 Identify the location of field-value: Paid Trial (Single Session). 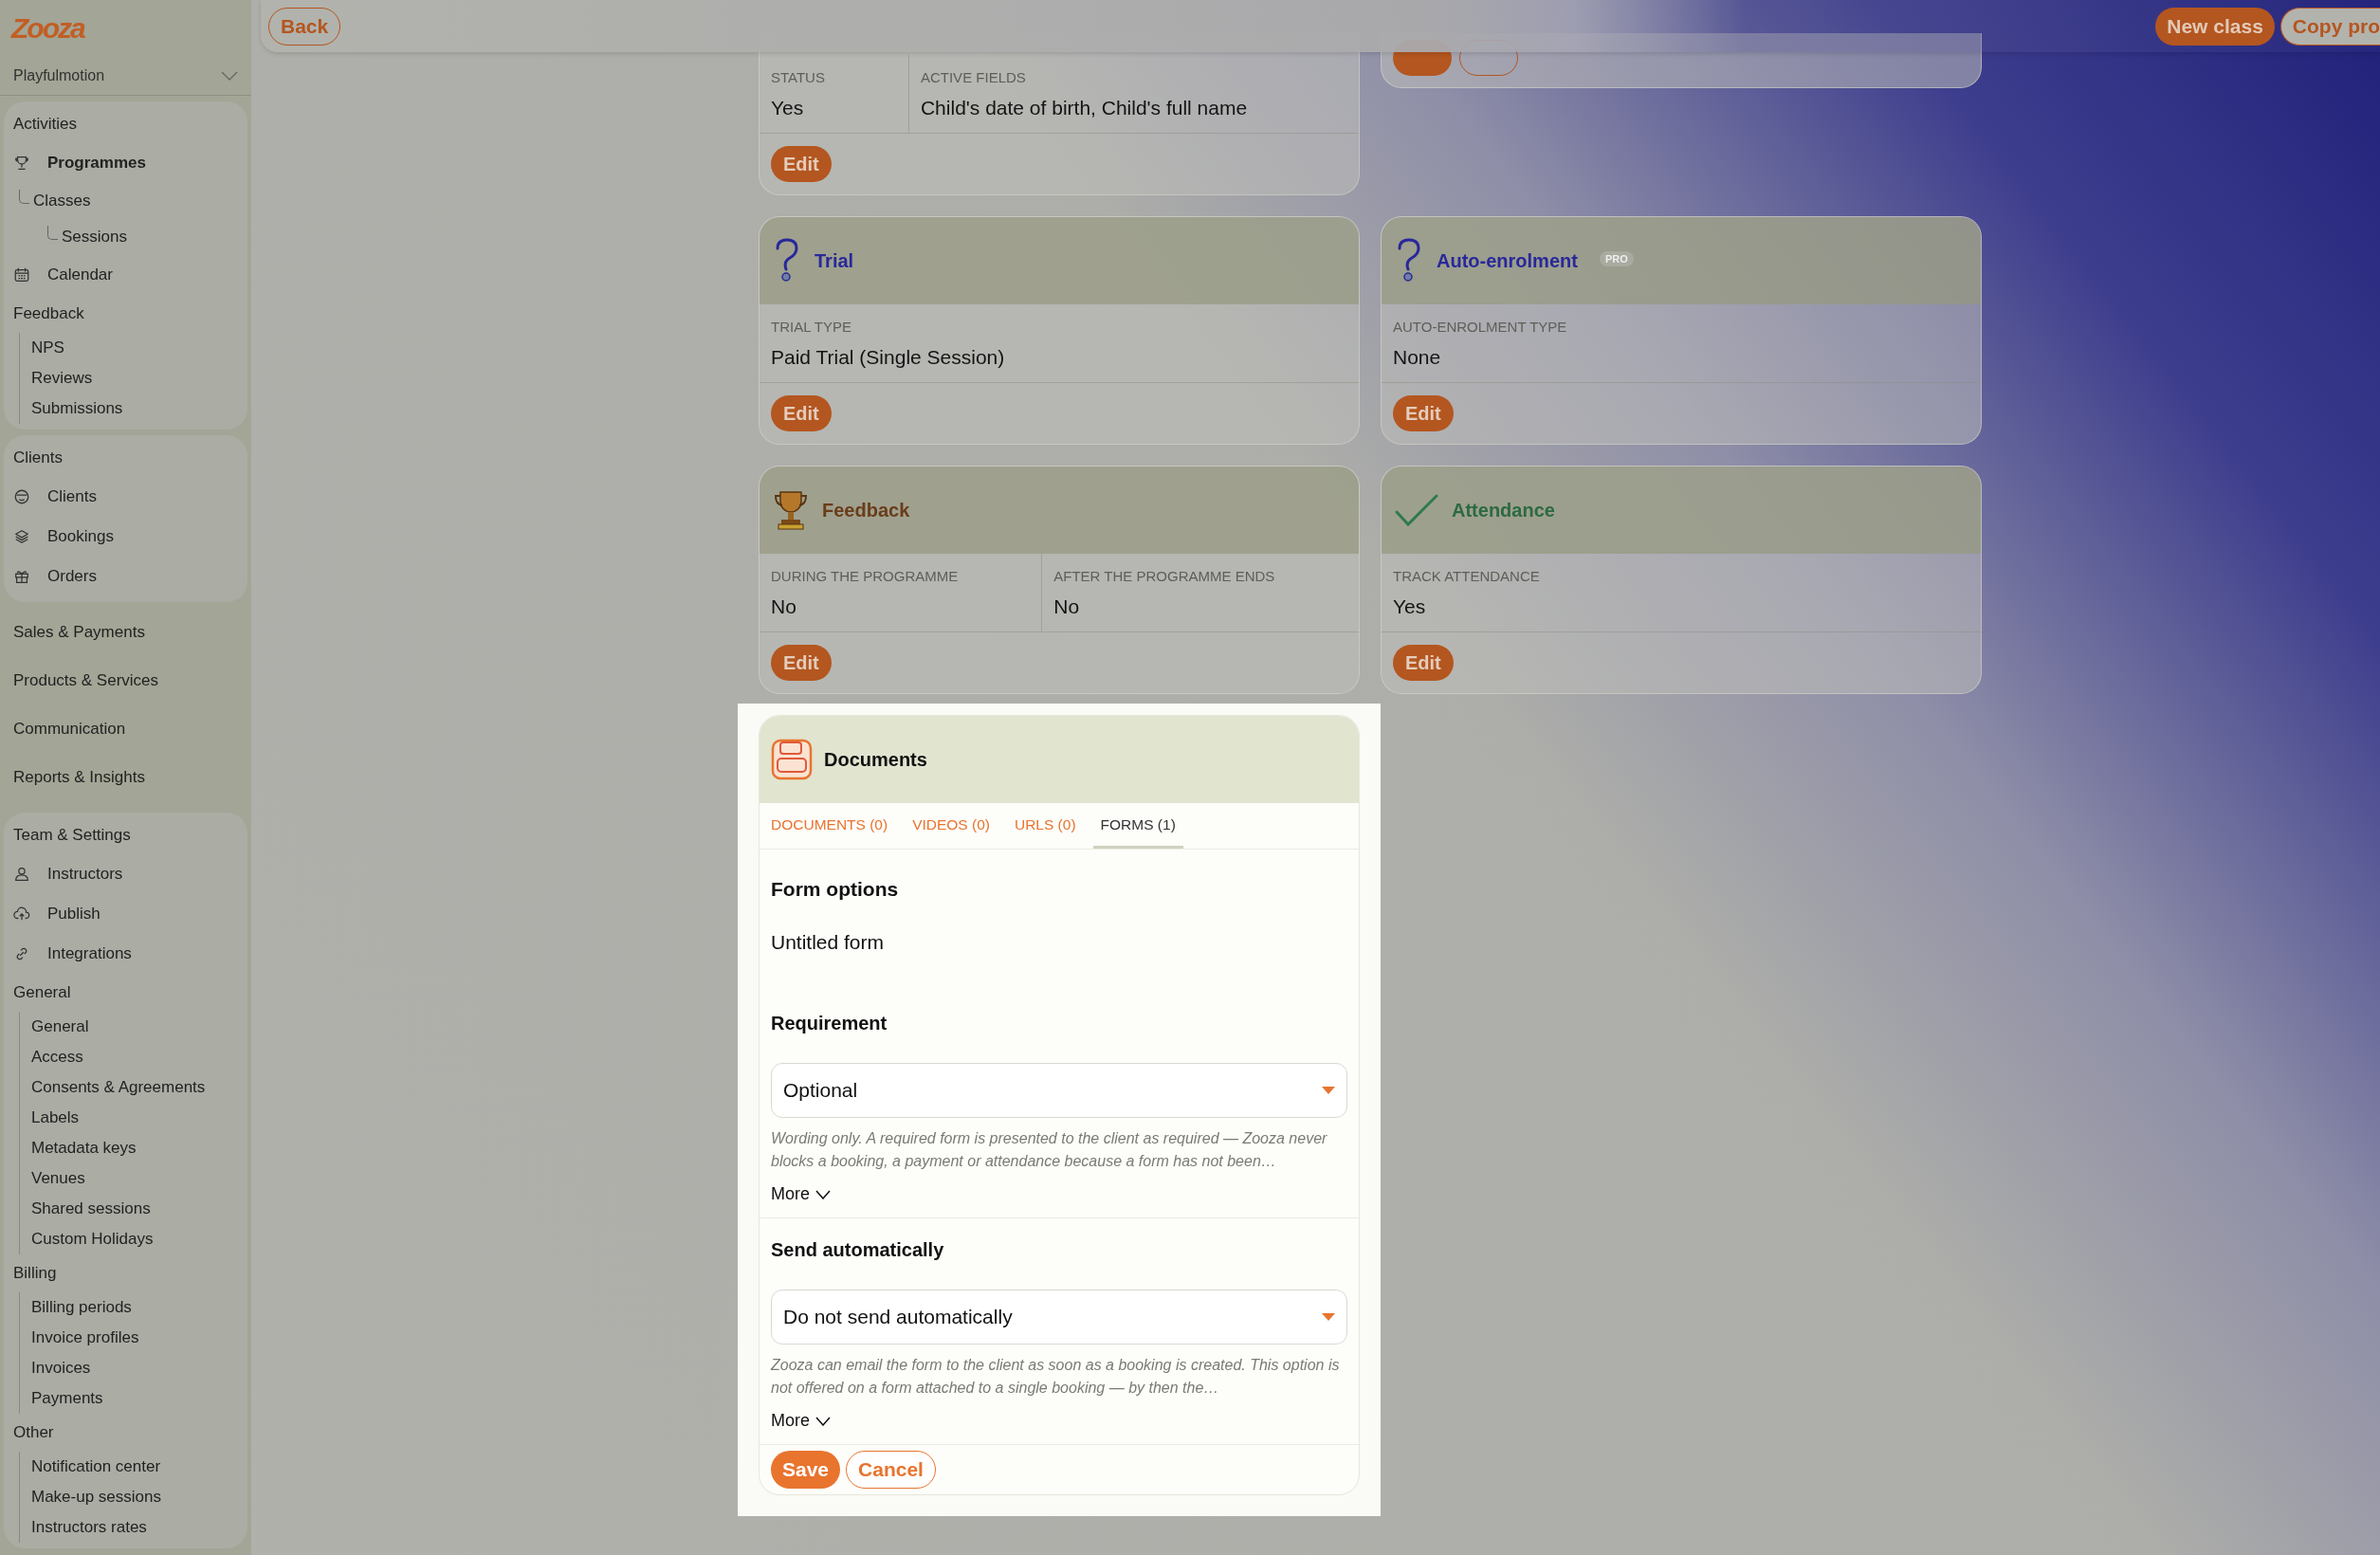
(889, 357).